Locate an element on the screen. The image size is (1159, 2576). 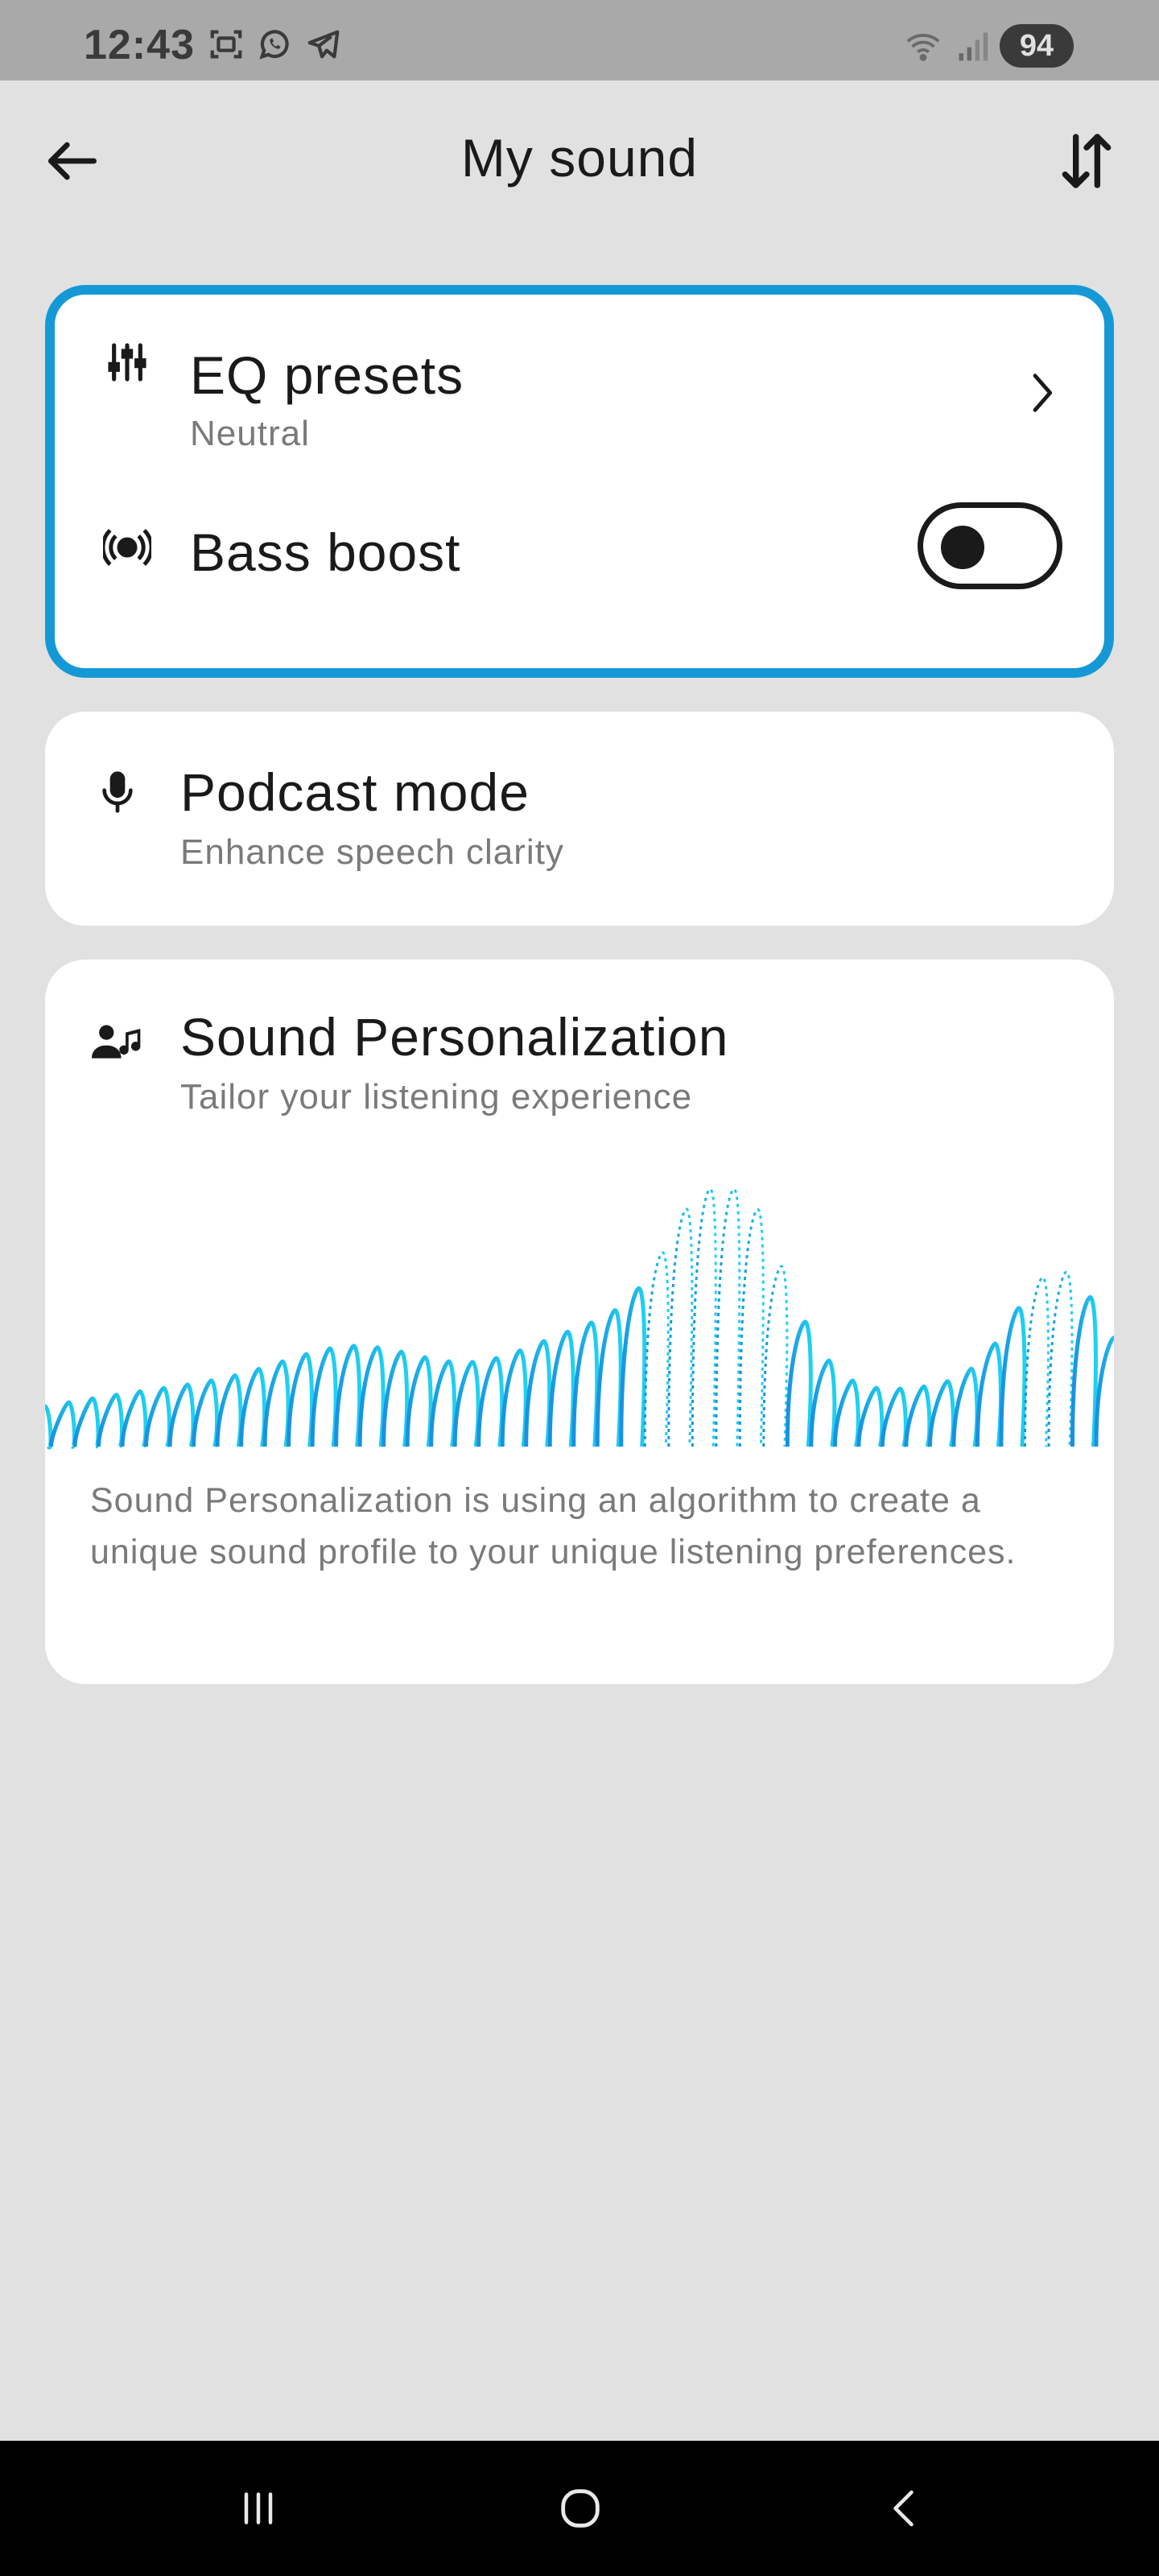
eq-card: EQ presets Neutral Bass boost is located at coordinates (579, 482).